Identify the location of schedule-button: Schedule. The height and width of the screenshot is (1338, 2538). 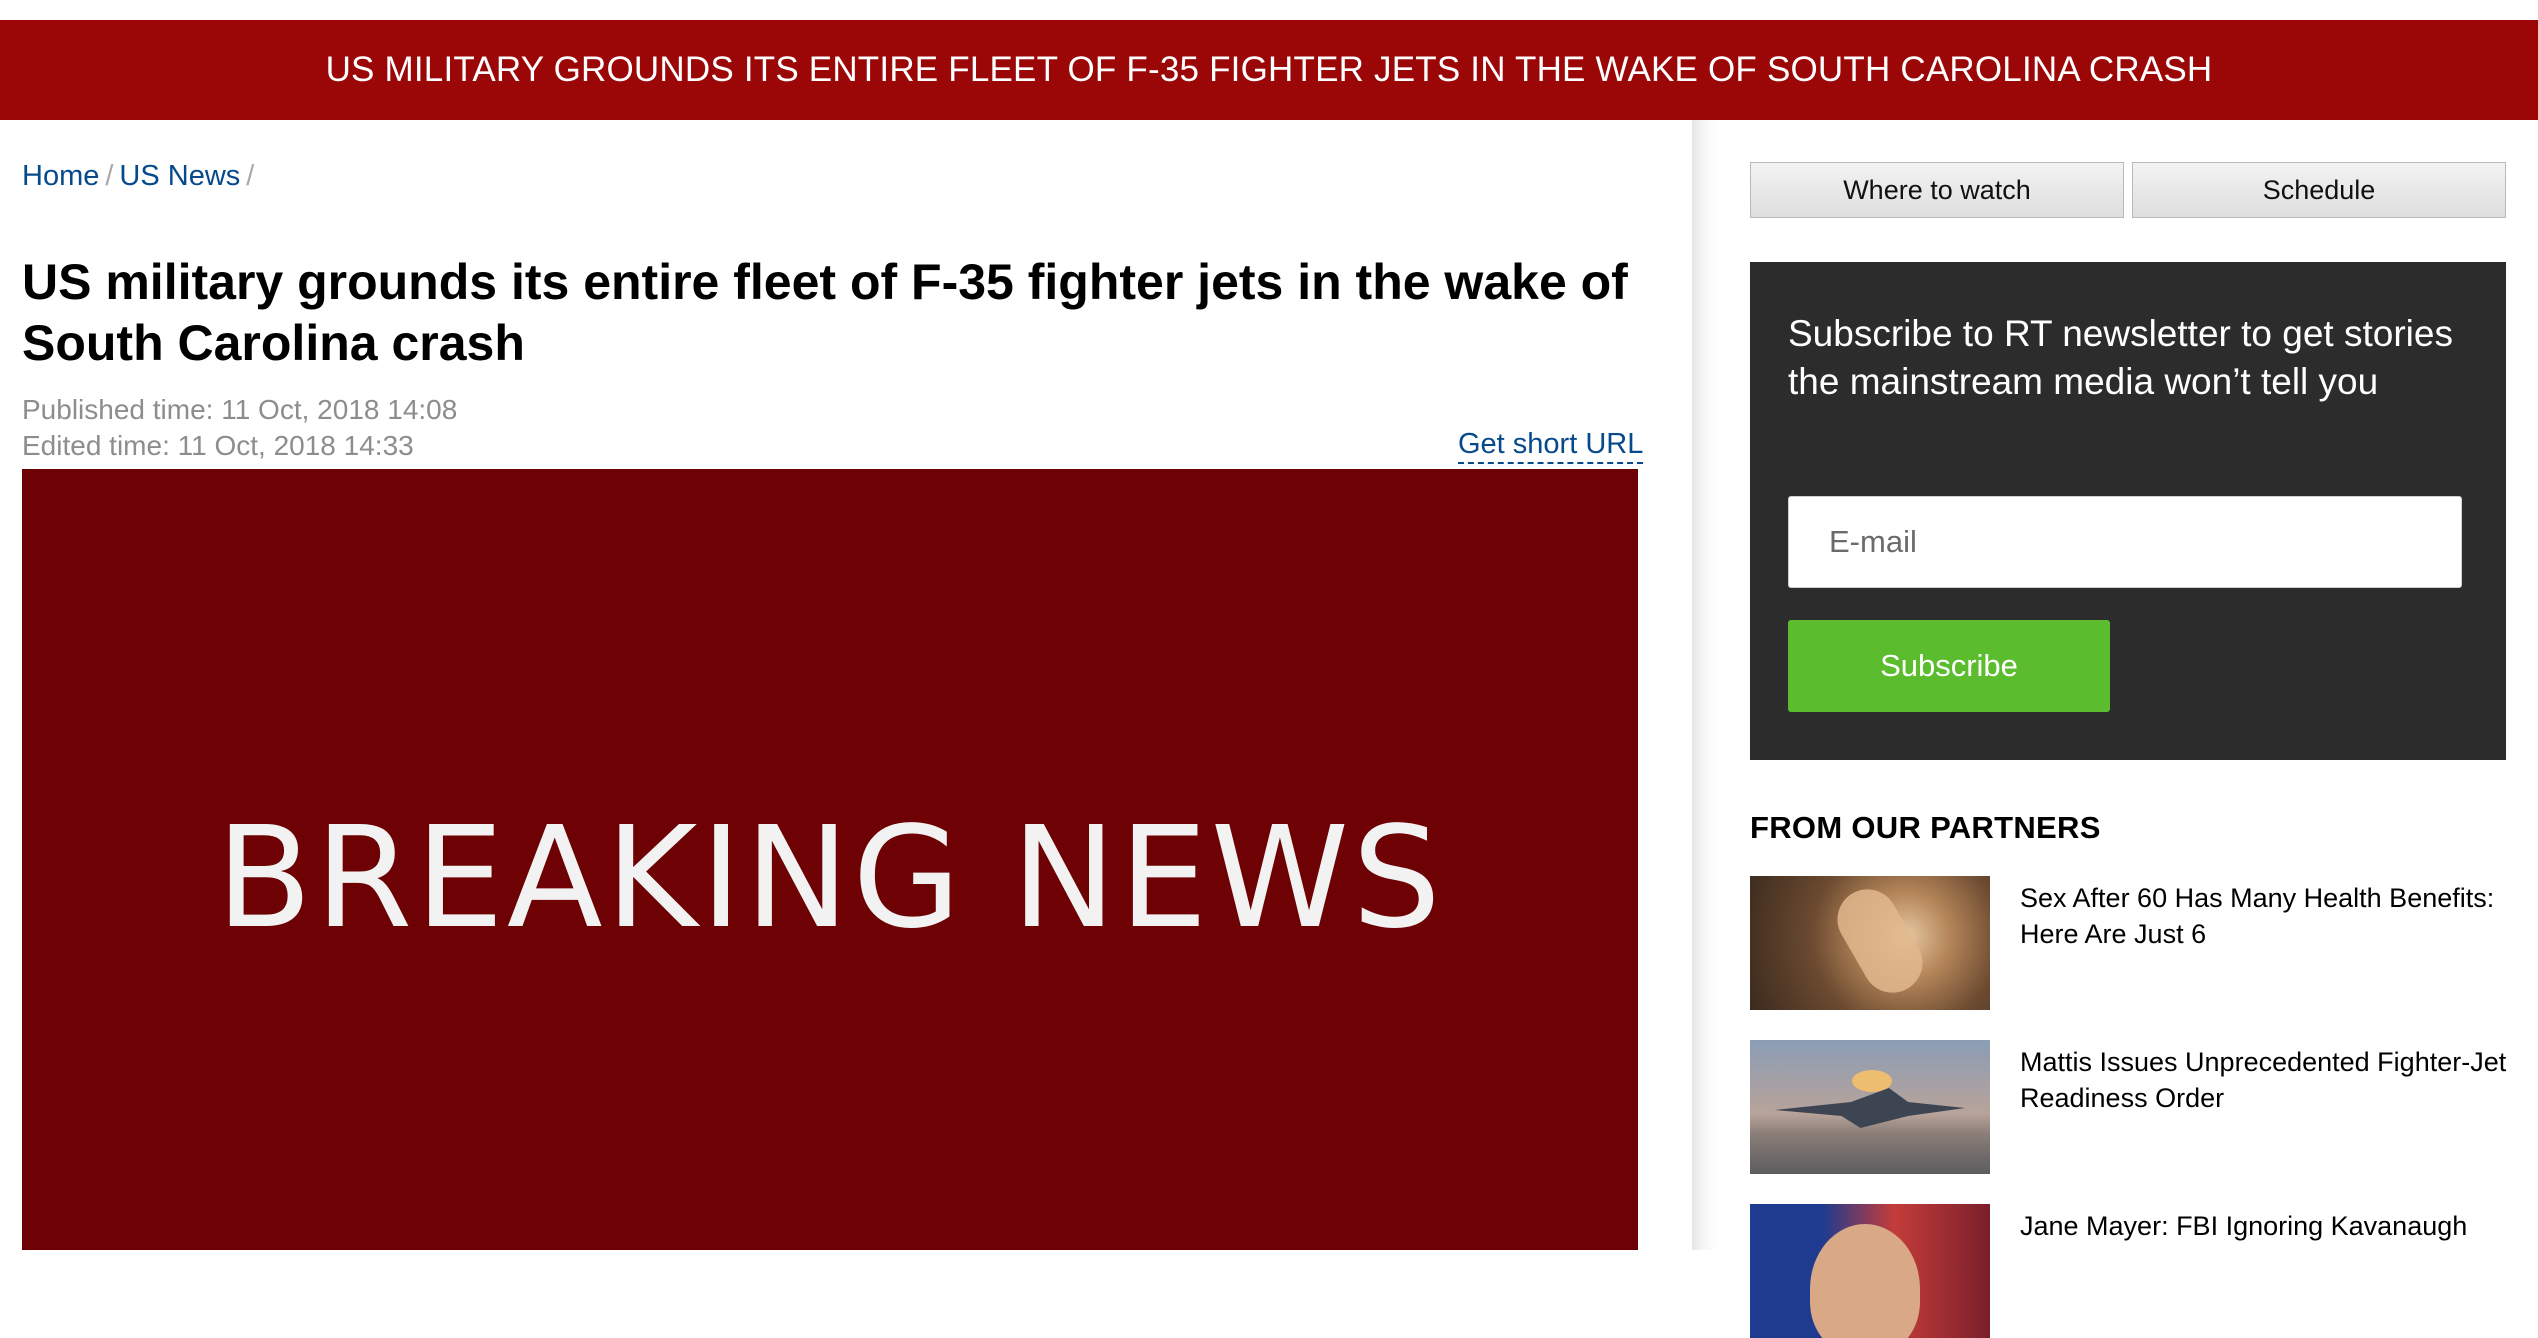
(2319, 190).